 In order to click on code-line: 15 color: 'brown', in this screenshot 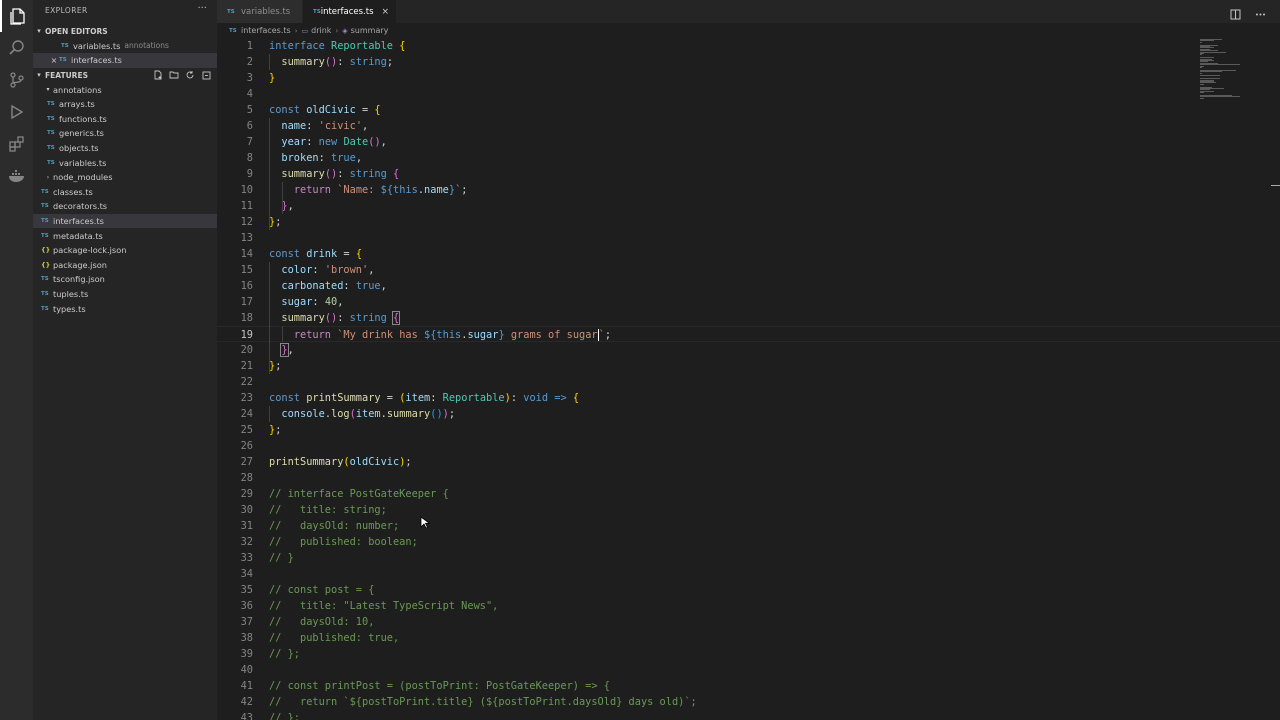, I will do `click(748, 270)`.